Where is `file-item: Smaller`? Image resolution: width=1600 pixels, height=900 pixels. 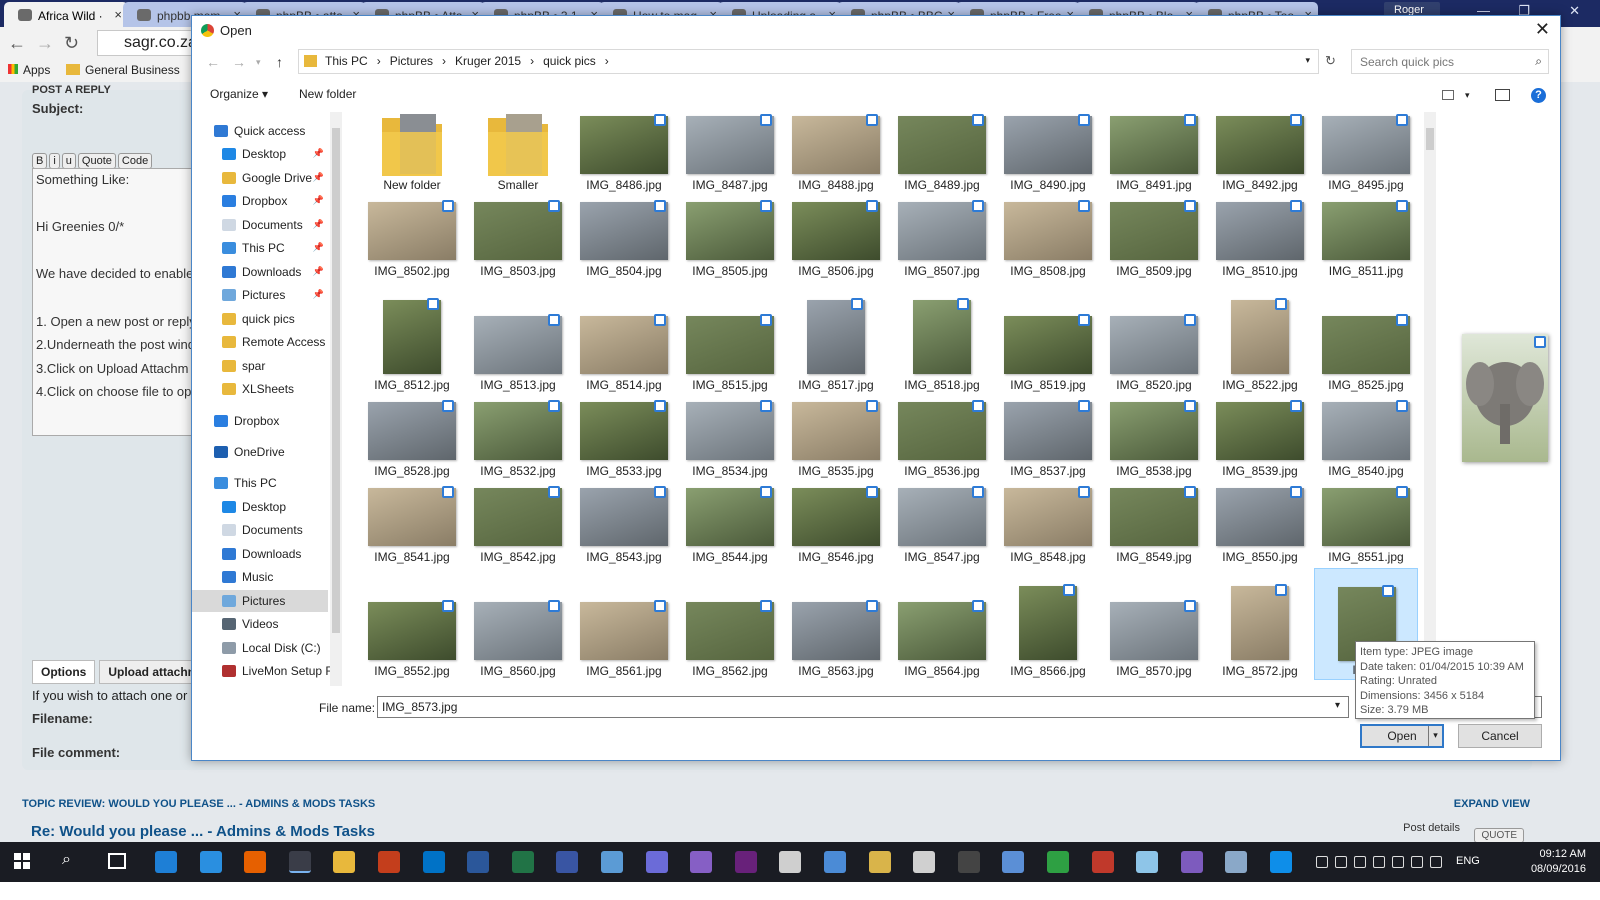 file-item: Smaller is located at coordinates (518, 152).